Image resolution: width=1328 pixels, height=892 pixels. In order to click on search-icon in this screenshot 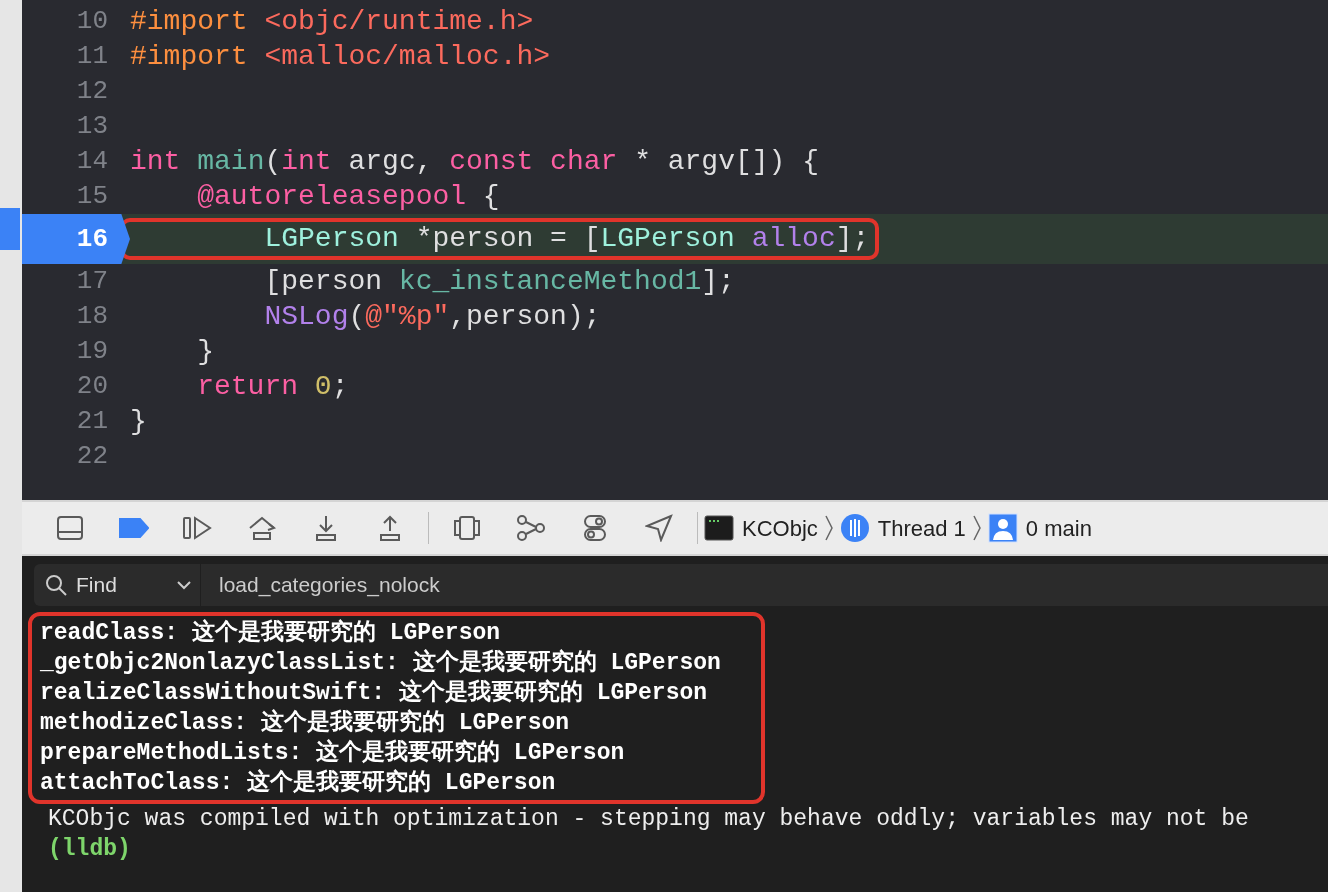, I will do `click(56, 585)`.